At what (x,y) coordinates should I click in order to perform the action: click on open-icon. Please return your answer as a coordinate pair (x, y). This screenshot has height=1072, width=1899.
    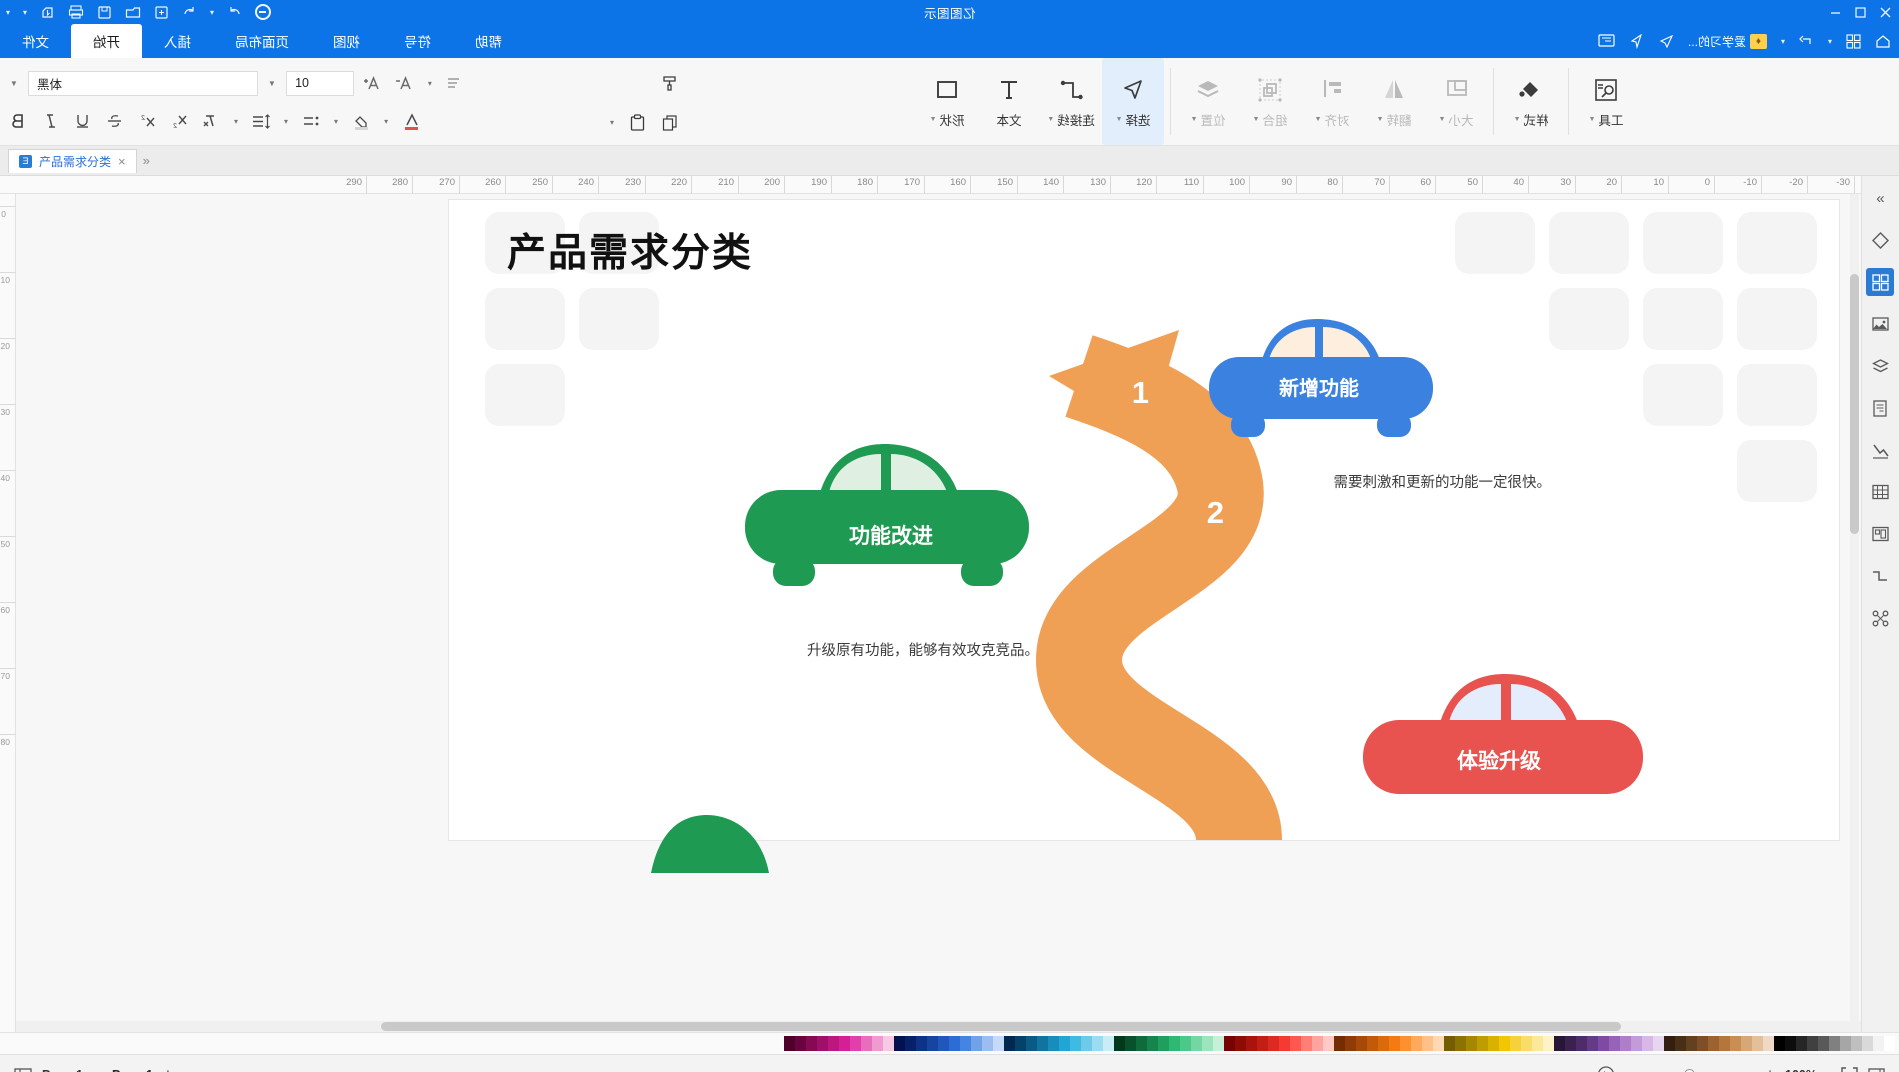
    Looking at the image, I should click on (133, 12).